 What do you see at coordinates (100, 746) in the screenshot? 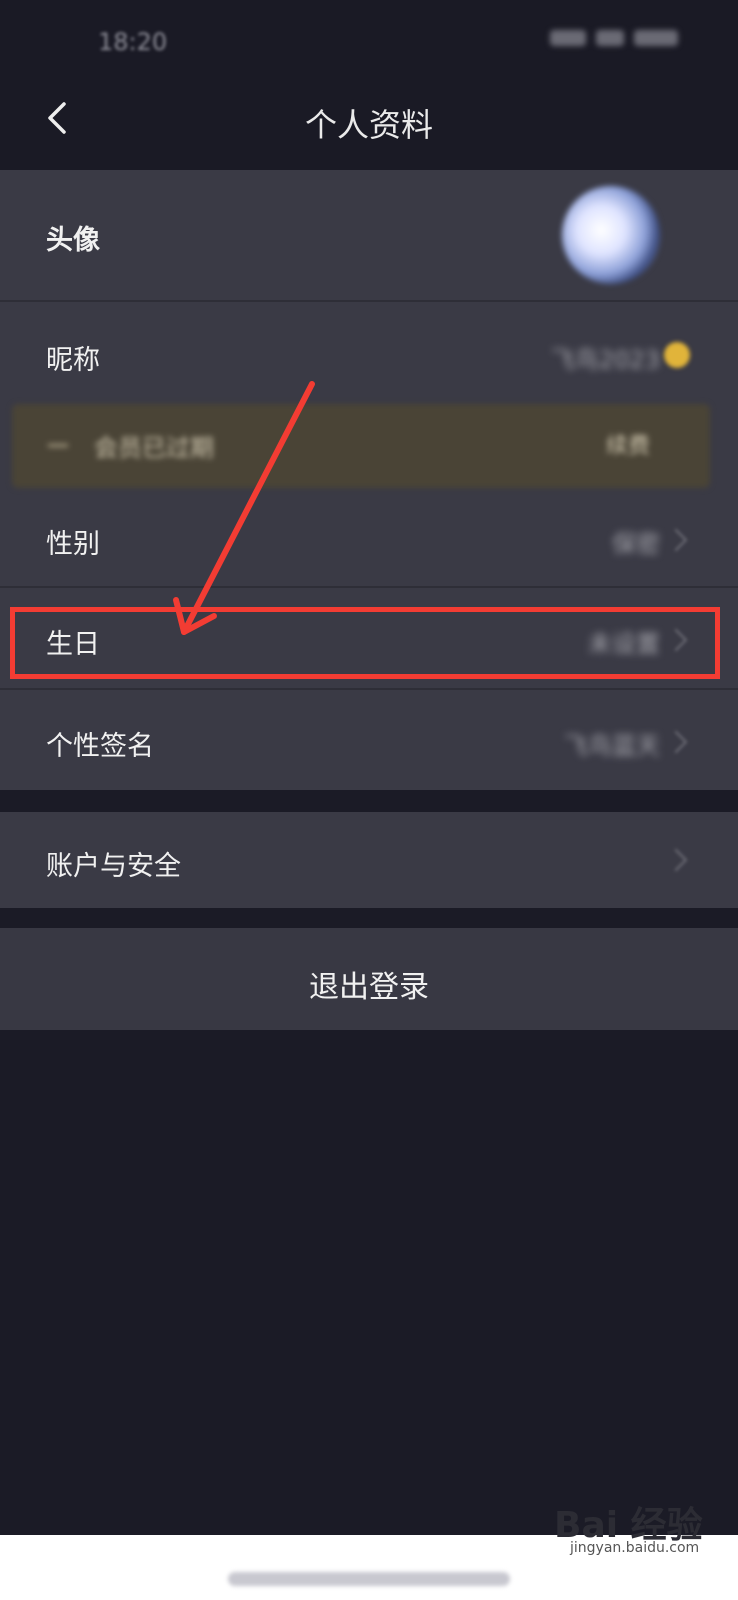
I see `signature-label: 个性签名` at bounding box center [100, 746].